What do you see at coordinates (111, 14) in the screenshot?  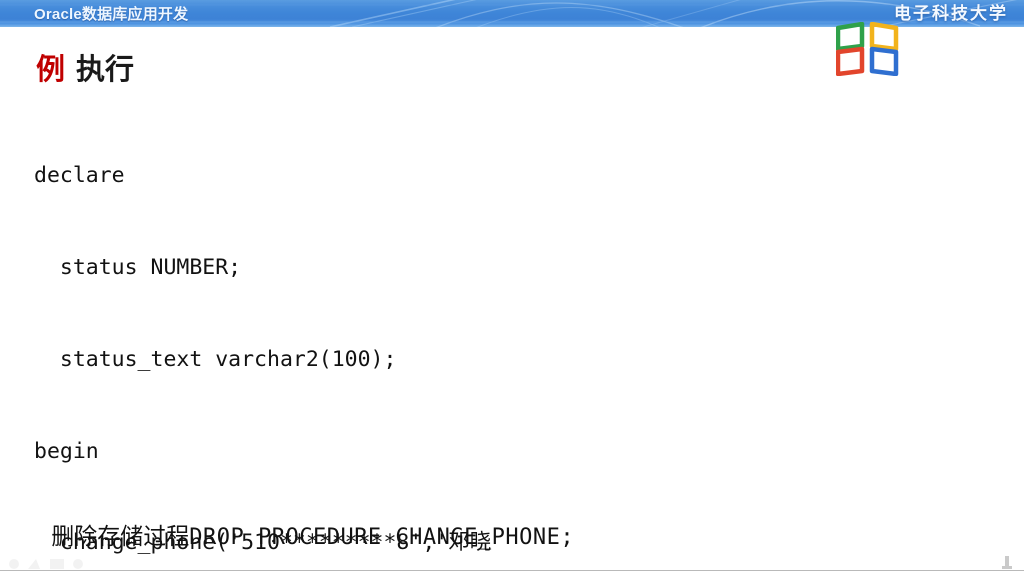 I see `banner-title: Oracle数据库应用开发` at bounding box center [111, 14].